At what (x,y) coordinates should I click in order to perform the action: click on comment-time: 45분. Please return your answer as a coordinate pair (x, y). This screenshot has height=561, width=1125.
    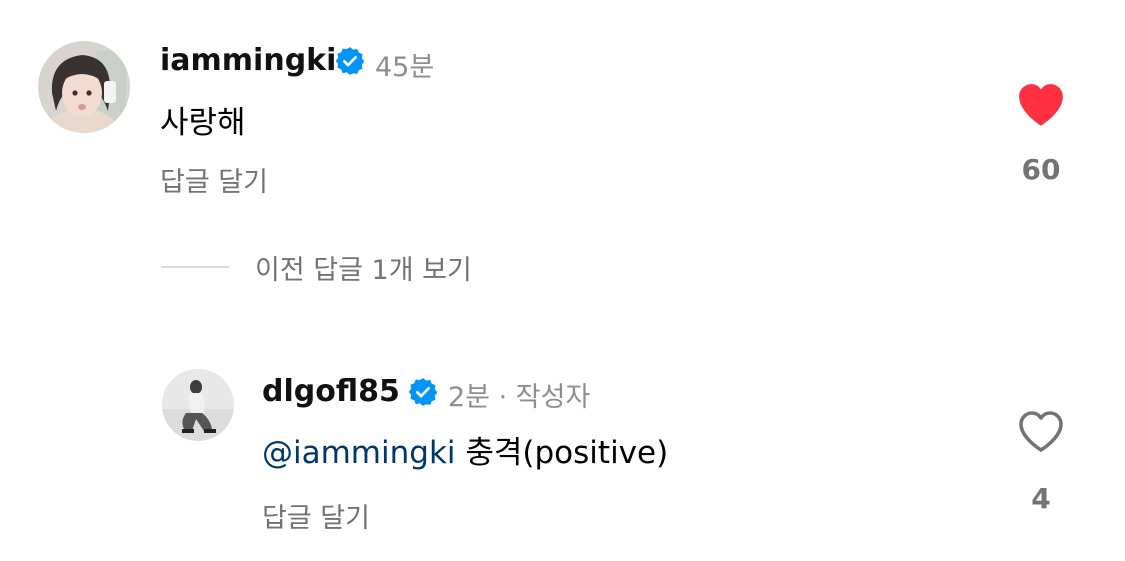
    Looking at the image, I should click on (405, 67).